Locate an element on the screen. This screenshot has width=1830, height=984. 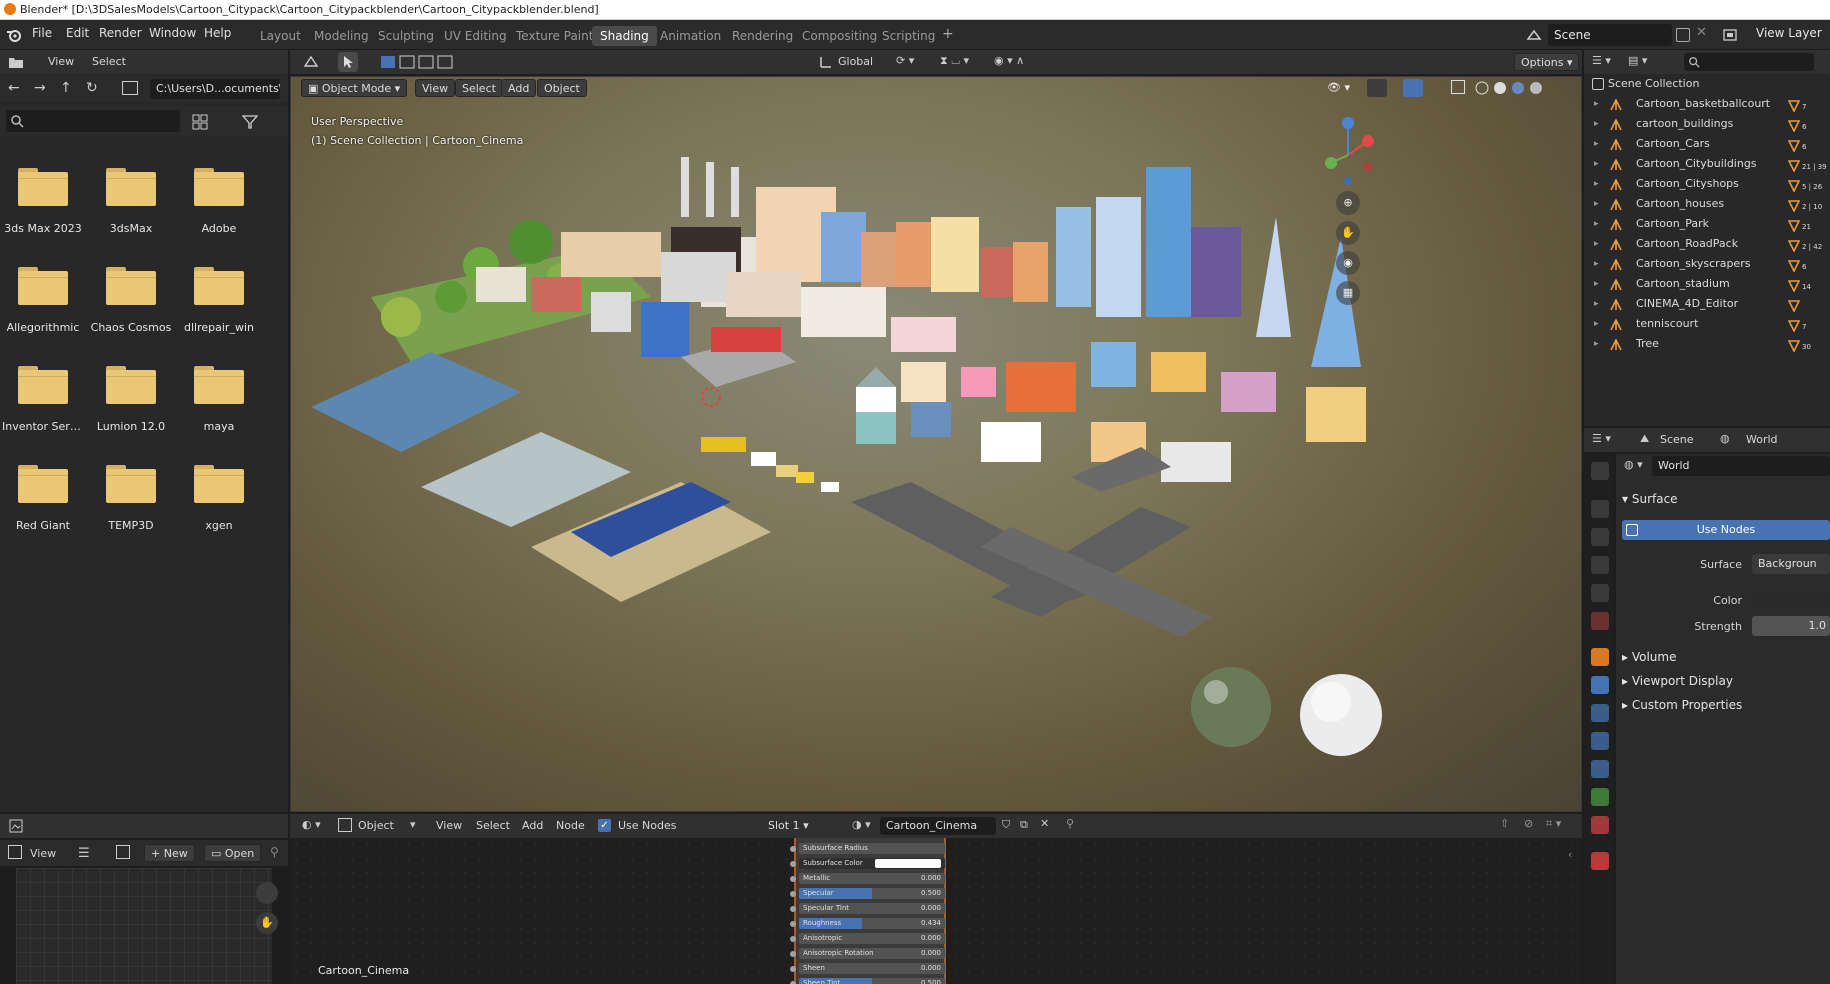
delete-scene-icon: ✕ is located at coordinates (1701, 32).